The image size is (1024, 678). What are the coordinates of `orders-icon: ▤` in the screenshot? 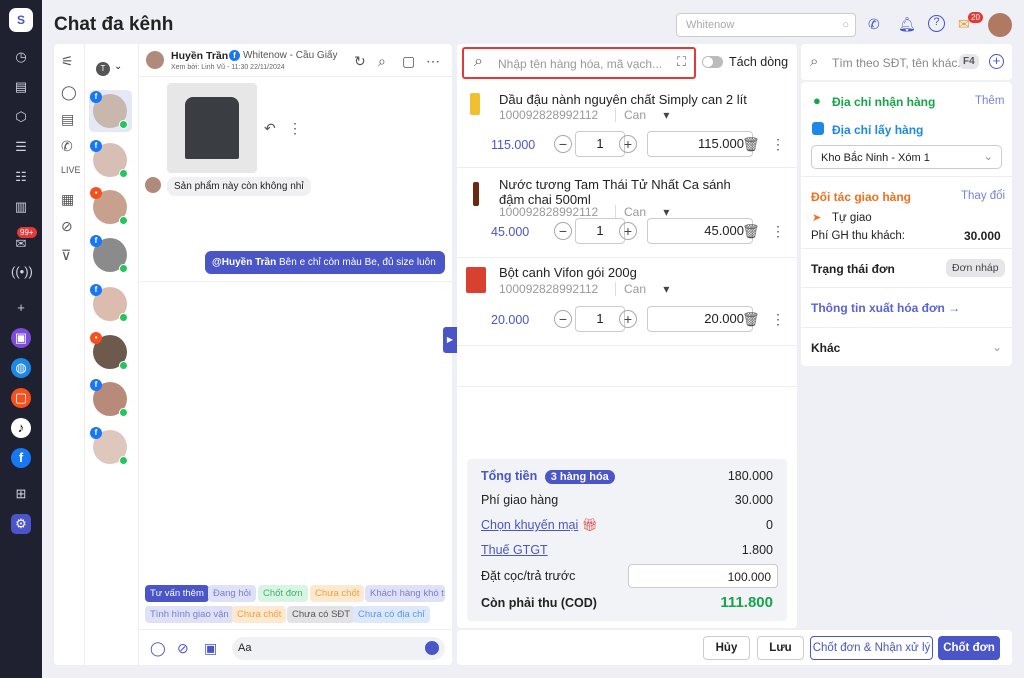 It's located at (21, 87).